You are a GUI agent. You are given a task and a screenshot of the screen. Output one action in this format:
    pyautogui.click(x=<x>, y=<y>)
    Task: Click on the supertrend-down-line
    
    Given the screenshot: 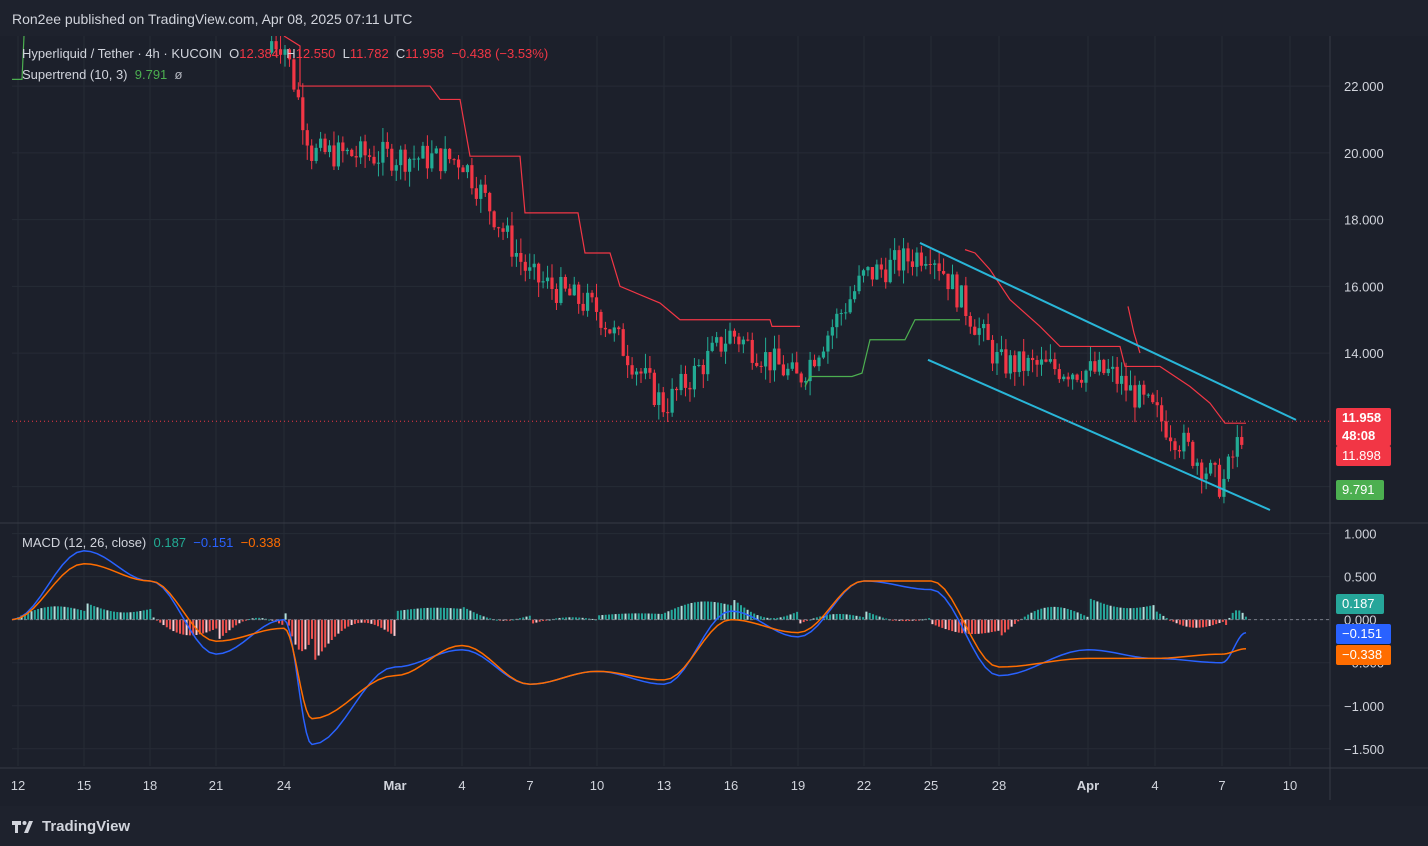 What is the action you would take?
    pyautogui.click(x=541, y=181)
    